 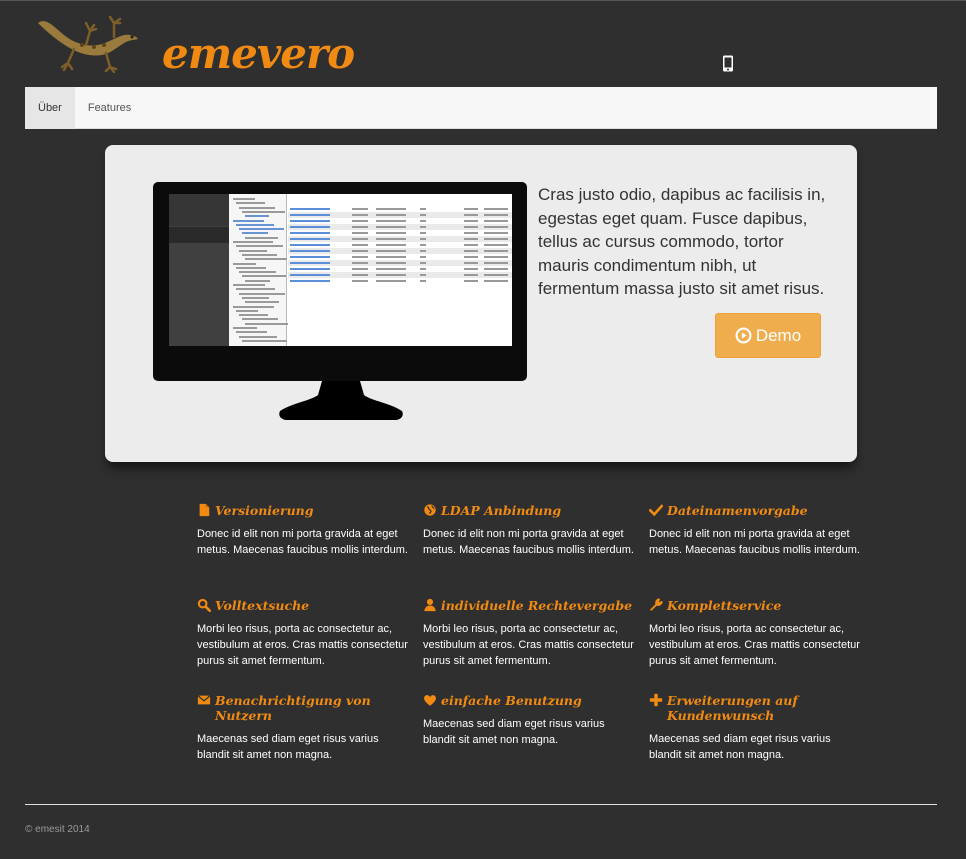 What do you see at coordinates (743, 335) in the screenshot?
I see `play-circle-icon` at bounding box center [743, 335].